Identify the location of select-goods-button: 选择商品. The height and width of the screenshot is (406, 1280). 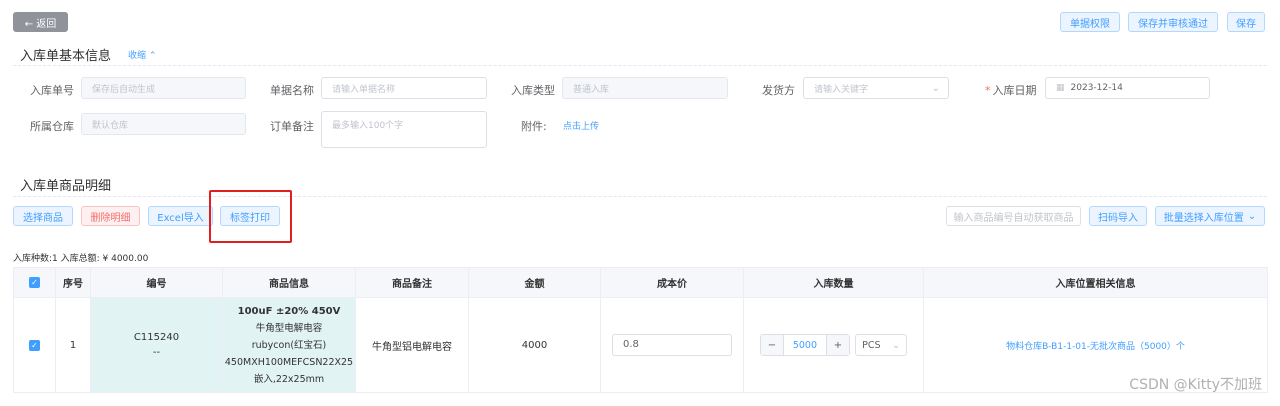
(43, 216).